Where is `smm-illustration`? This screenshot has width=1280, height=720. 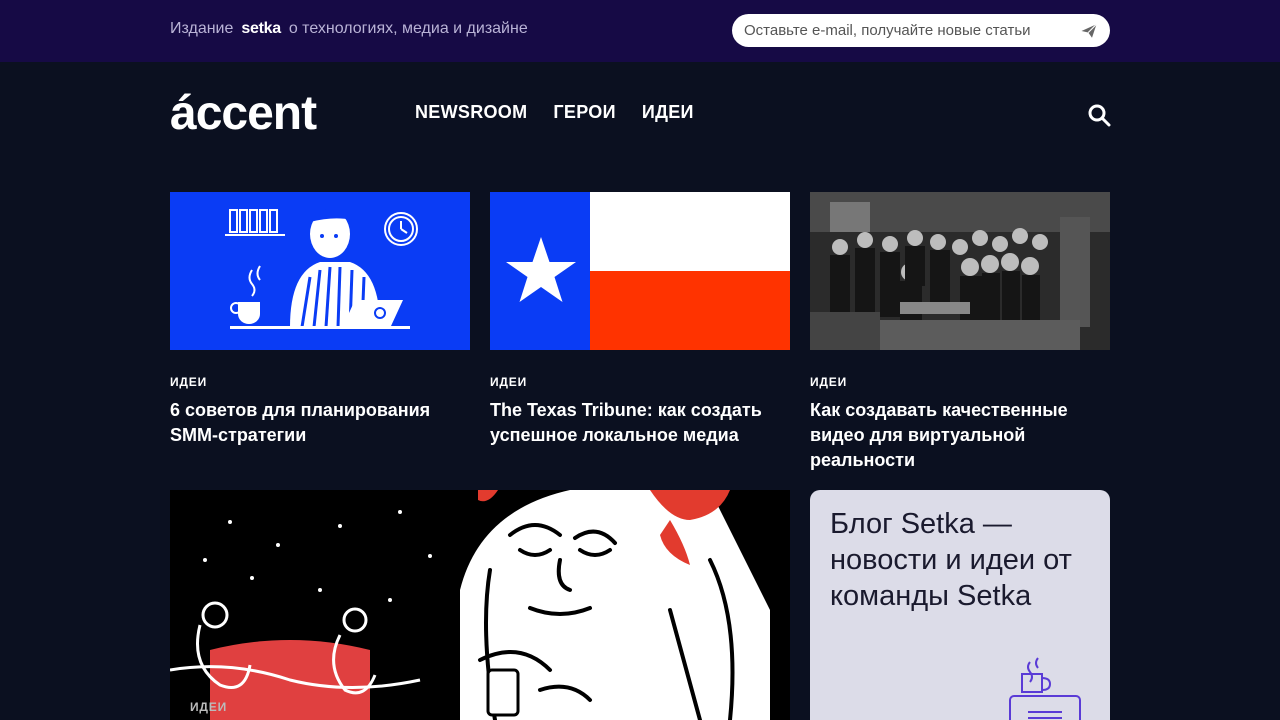
smm-illustration is located at coordinates (320, 271).